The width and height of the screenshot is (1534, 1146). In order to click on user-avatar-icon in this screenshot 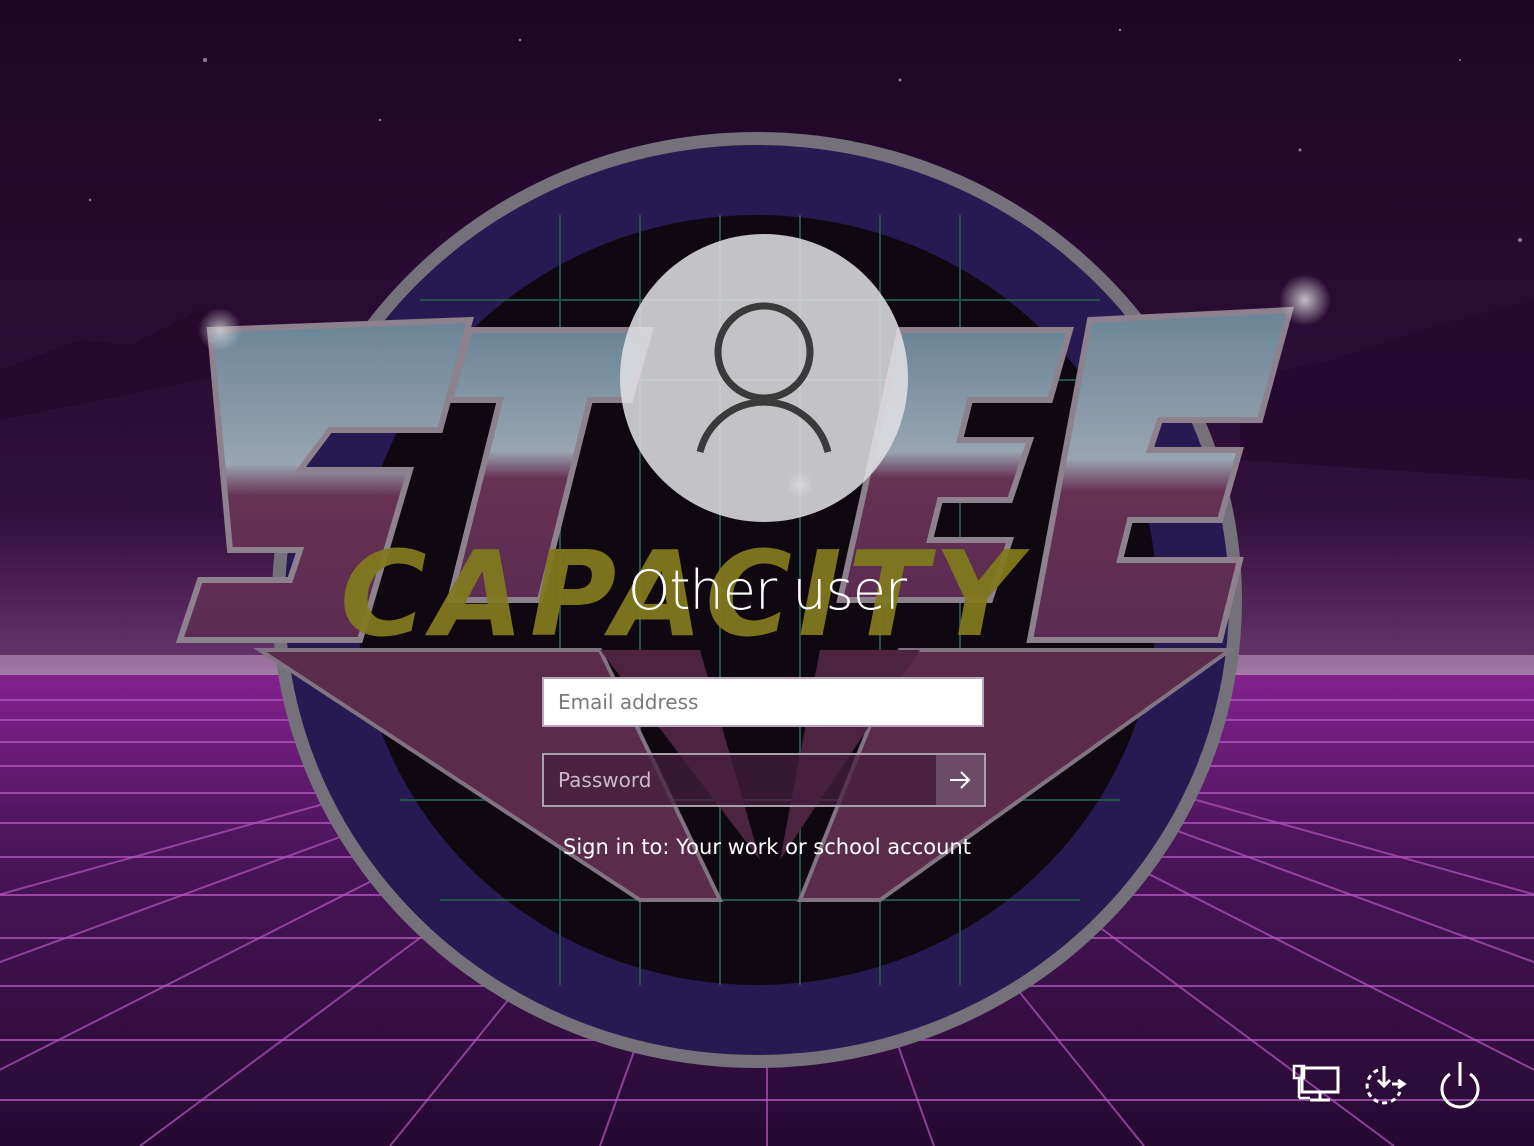, I will do `click(764, 377)`.